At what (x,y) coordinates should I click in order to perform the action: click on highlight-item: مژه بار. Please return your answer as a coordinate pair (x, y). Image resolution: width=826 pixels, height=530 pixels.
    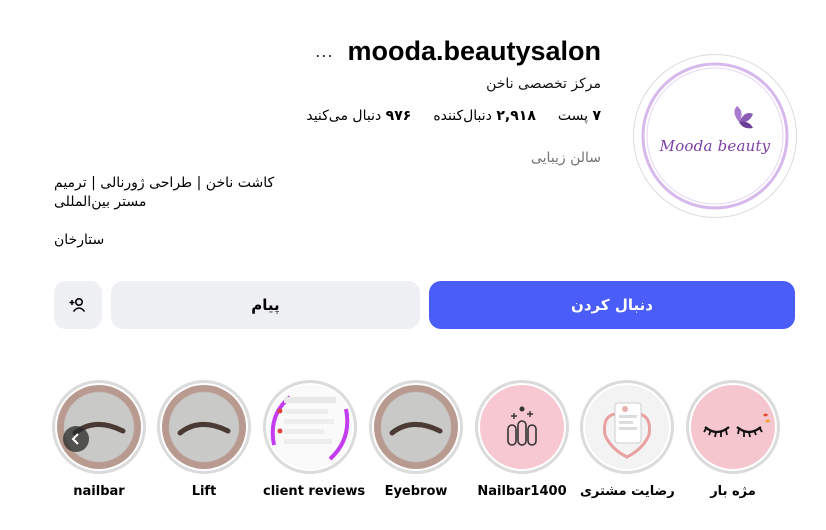
    Looking at the image, I should click on (733, 439).